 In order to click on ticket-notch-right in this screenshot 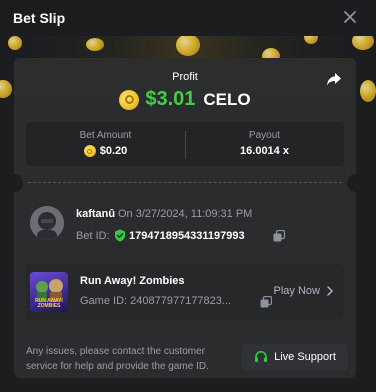, I will do `click(356, 183)`.